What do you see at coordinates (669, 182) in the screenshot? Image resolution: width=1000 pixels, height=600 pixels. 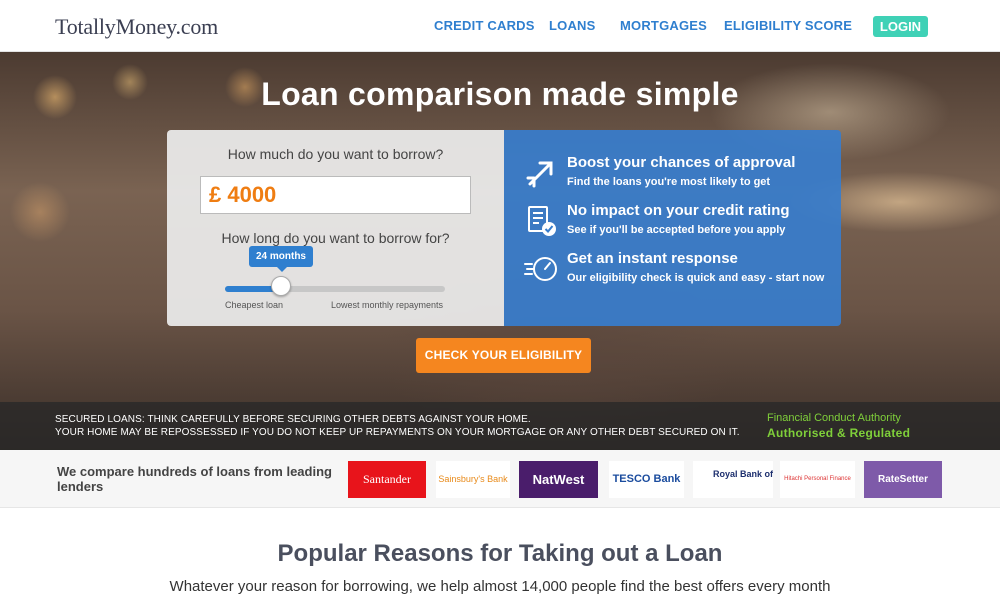 I see `benefit-subtitle: Find the loans you're most likely to get` at bounding box center [669, 182].